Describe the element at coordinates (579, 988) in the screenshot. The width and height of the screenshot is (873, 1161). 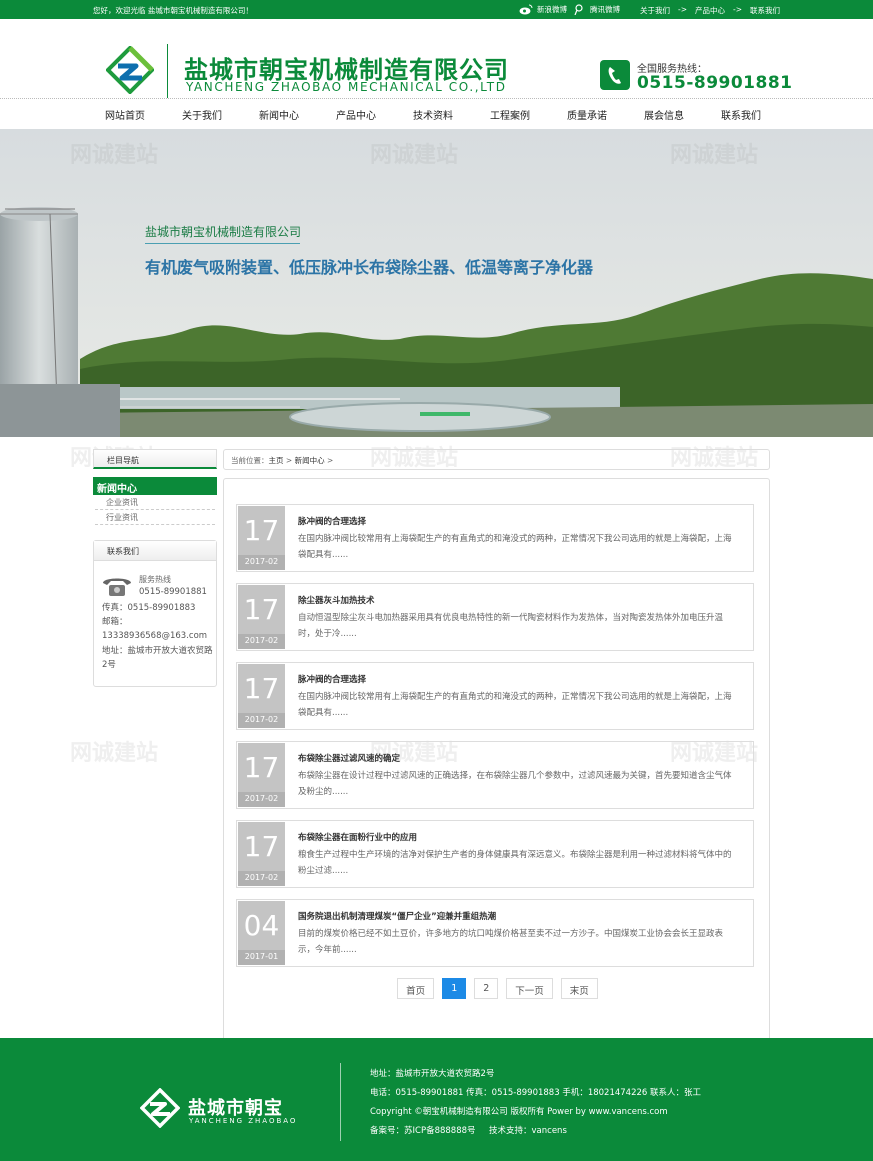
I see `pager-last-button: 末页` at that location.